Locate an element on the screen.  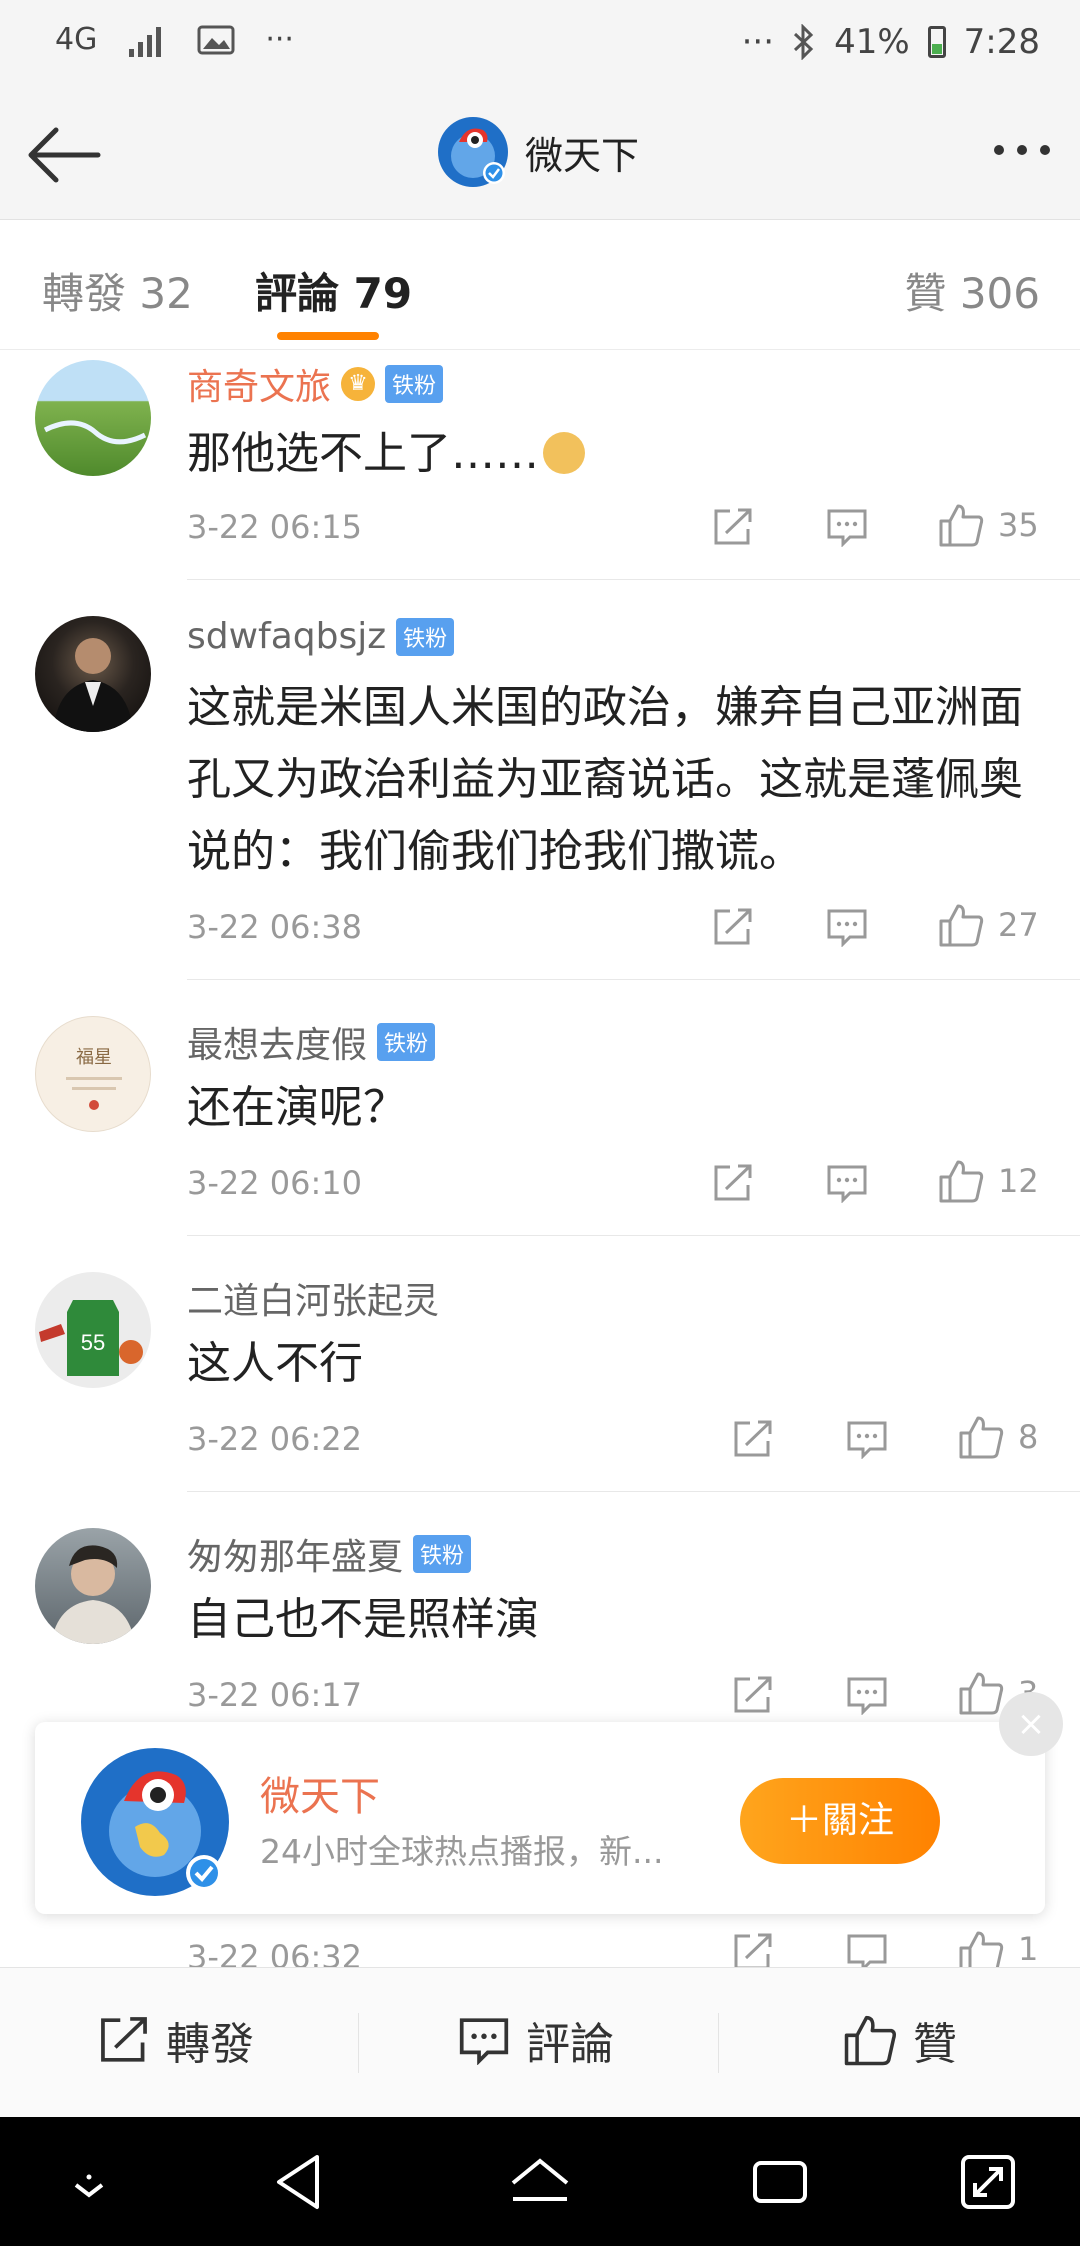
account-avatar is located at coordinates (473, 152).